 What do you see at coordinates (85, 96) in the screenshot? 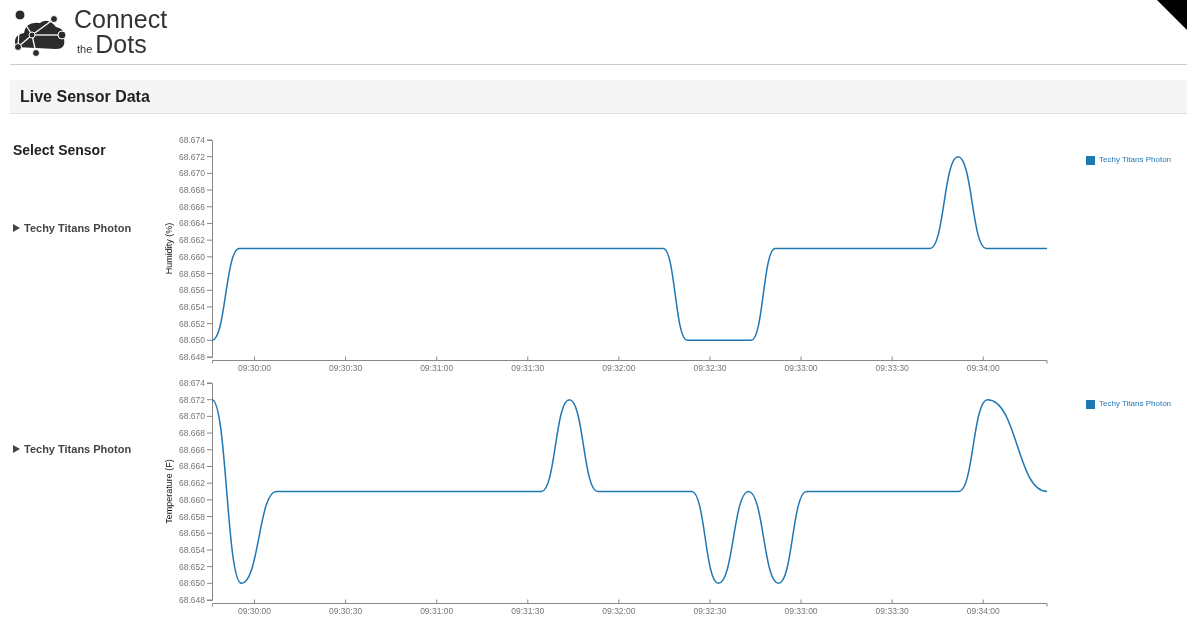
I see `panel-title: Live Sensor Data` at bounding box center [85, 96].